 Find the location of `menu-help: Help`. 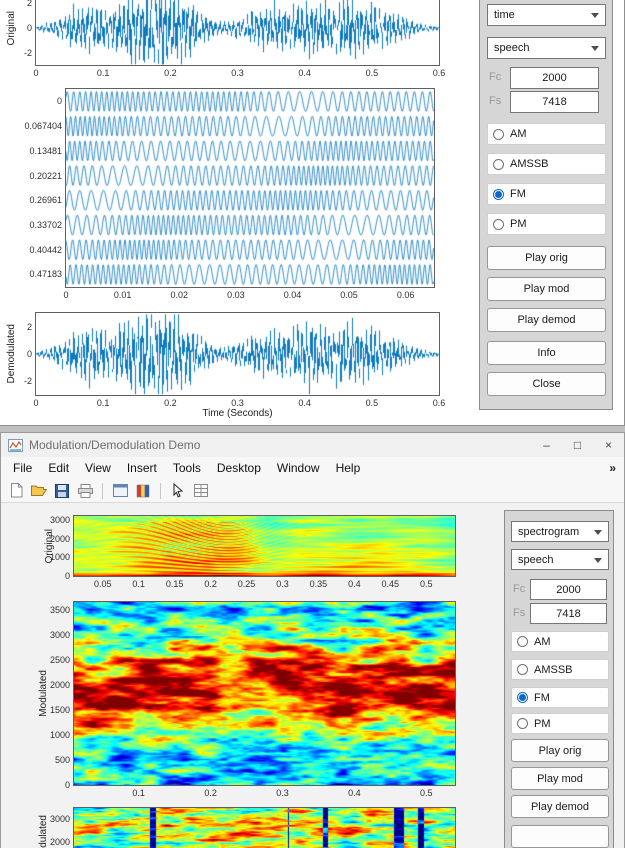

menu-help: Help is located at coordinates (348, 468).